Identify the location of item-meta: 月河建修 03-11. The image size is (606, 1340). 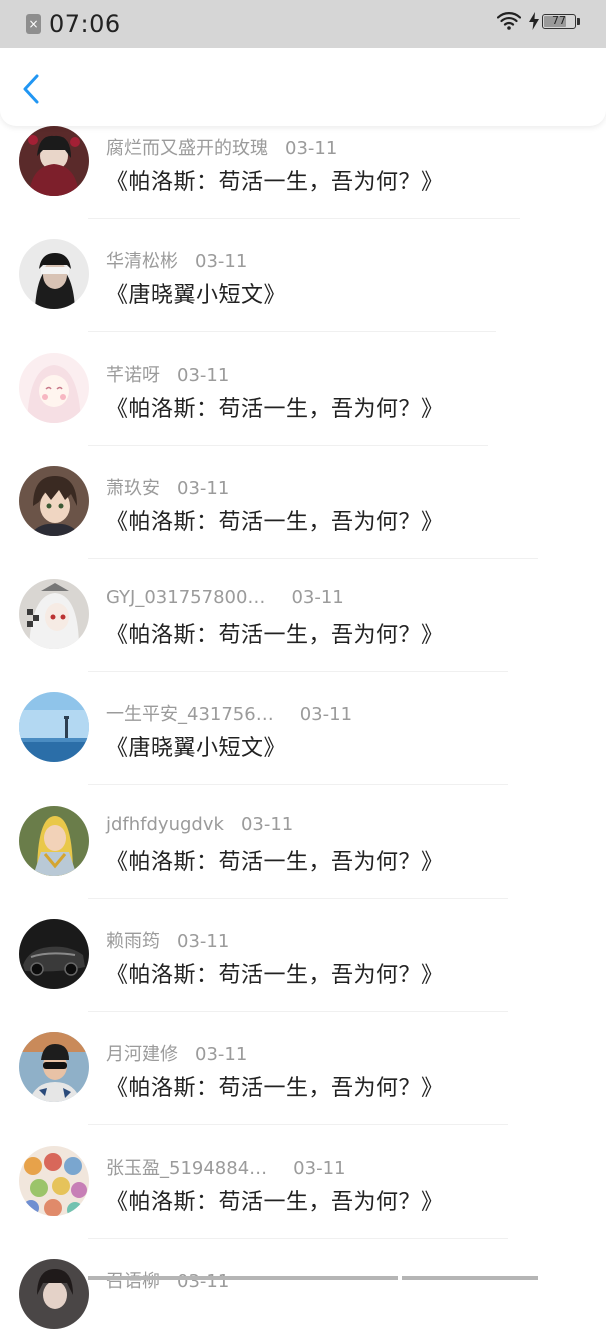
(176, 1053).